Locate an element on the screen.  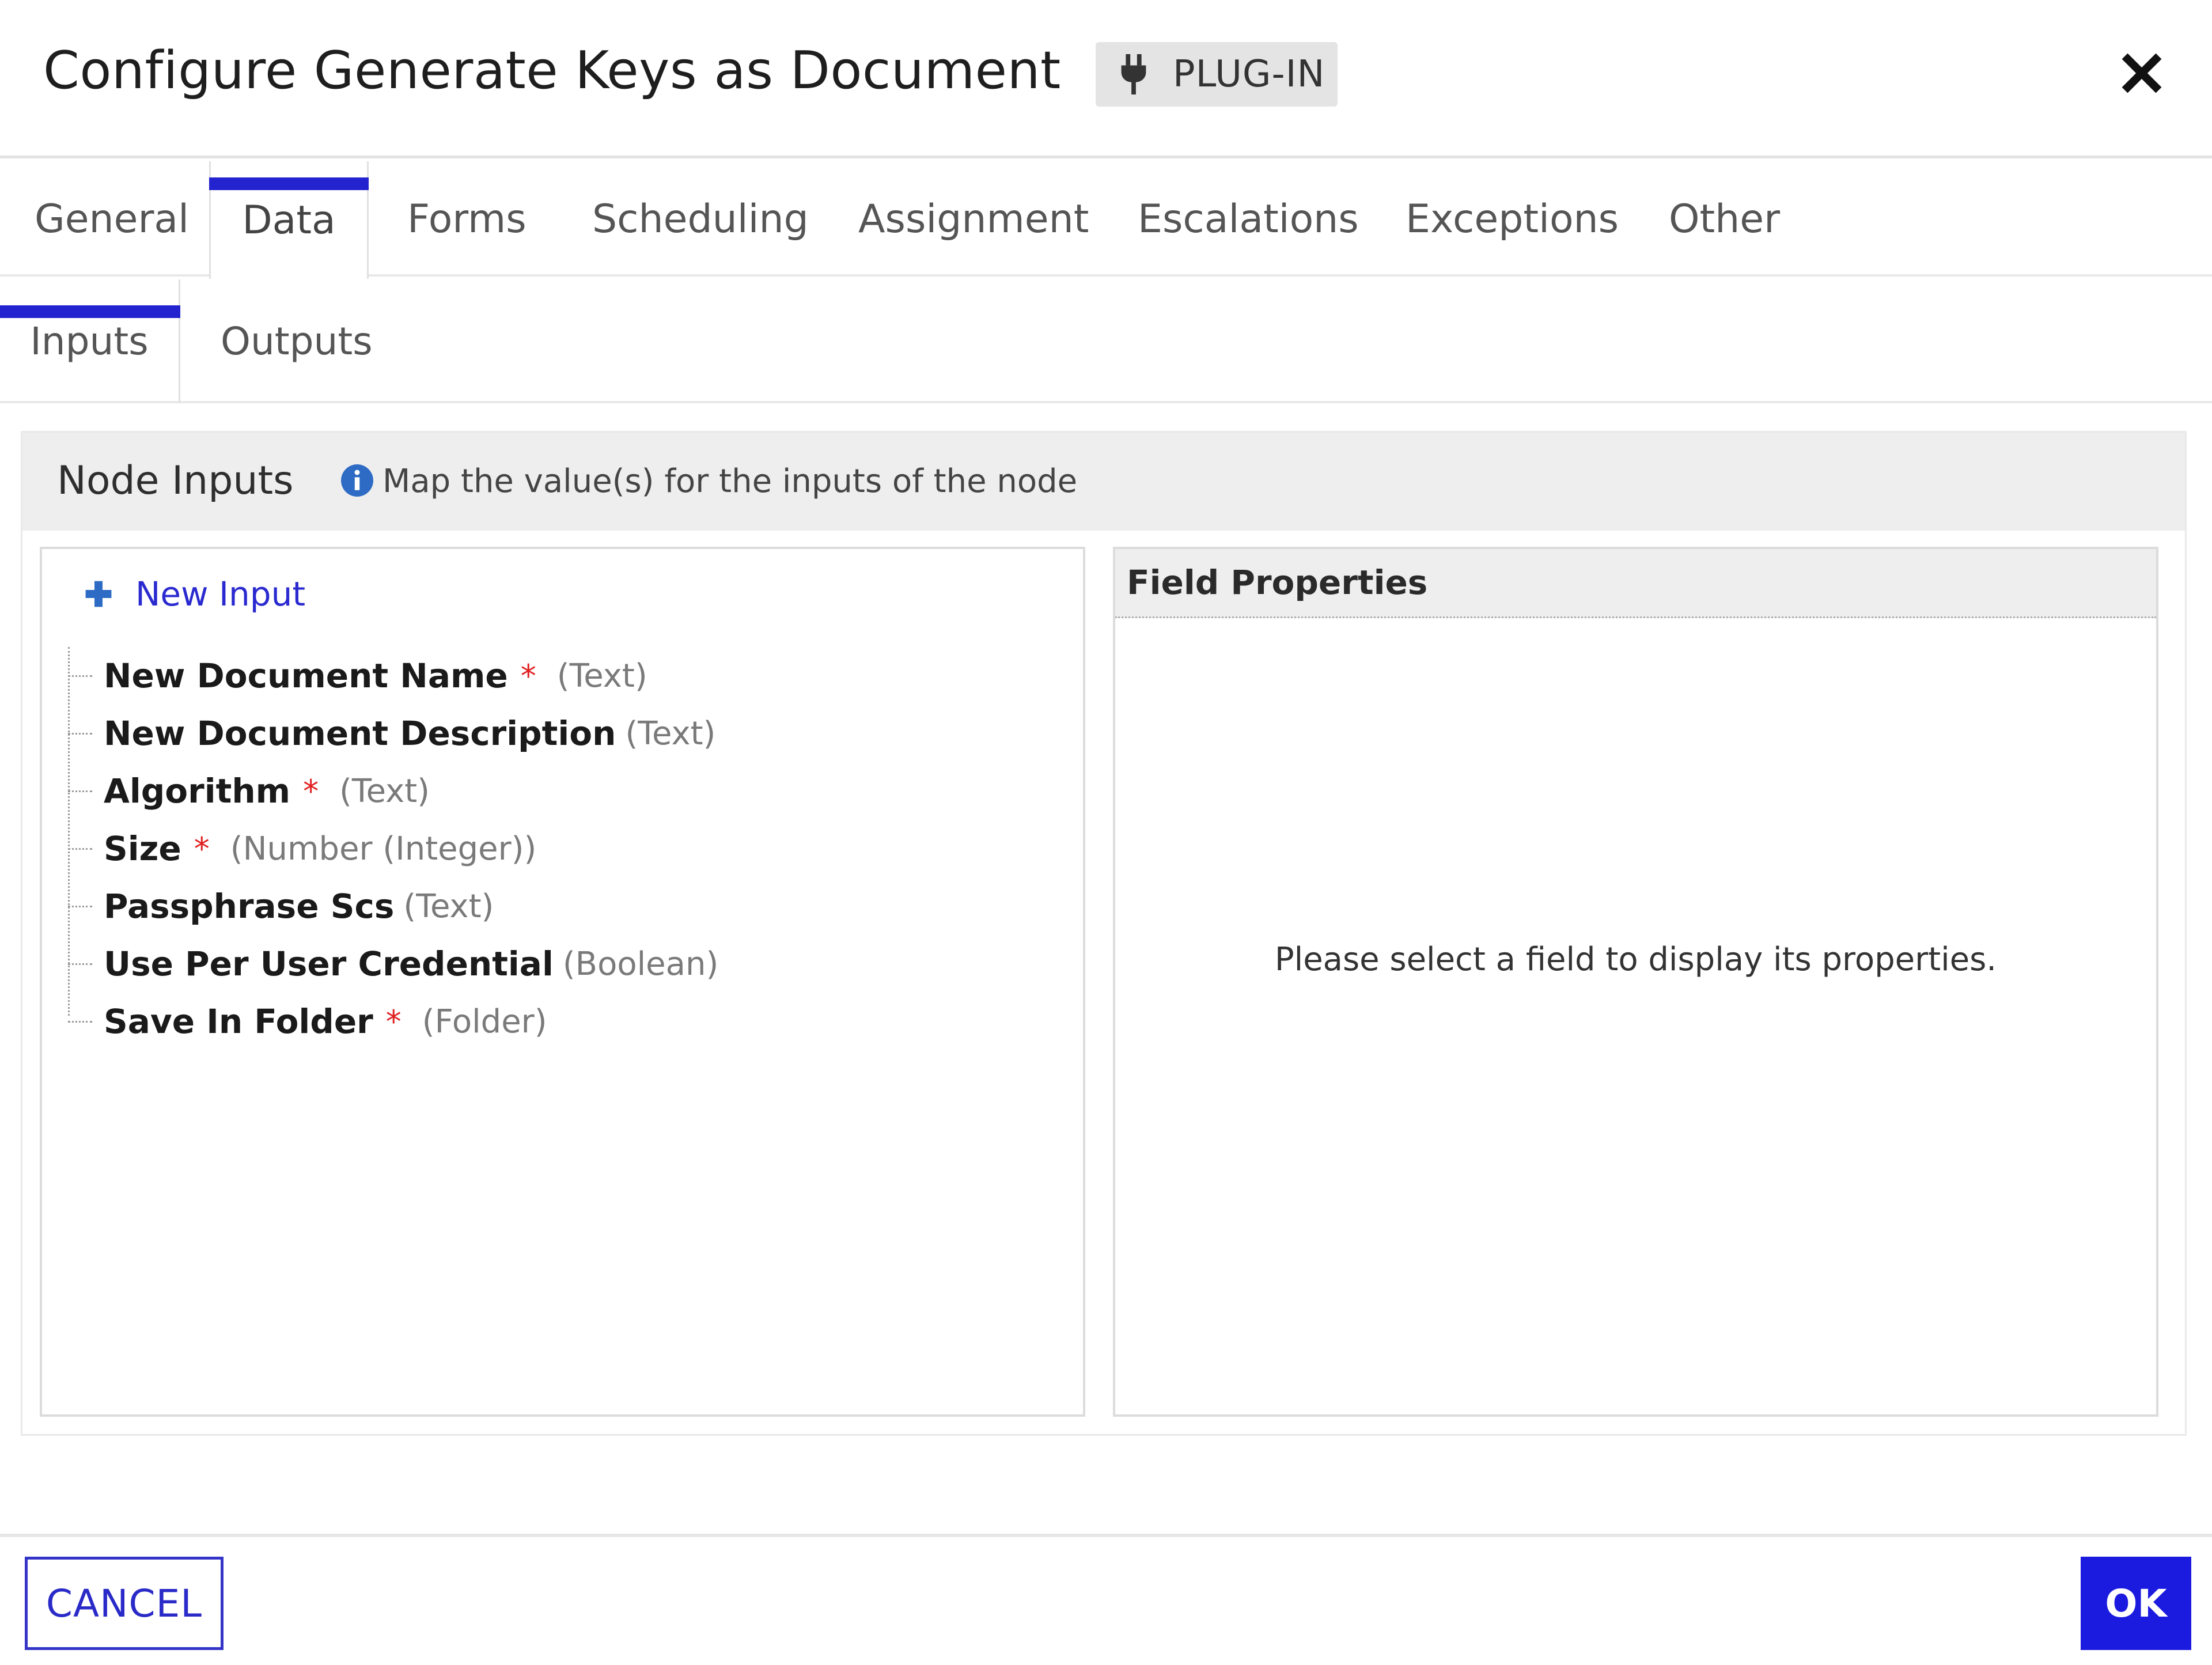
new-input-label: New Input is located at coordinates (220, 594).